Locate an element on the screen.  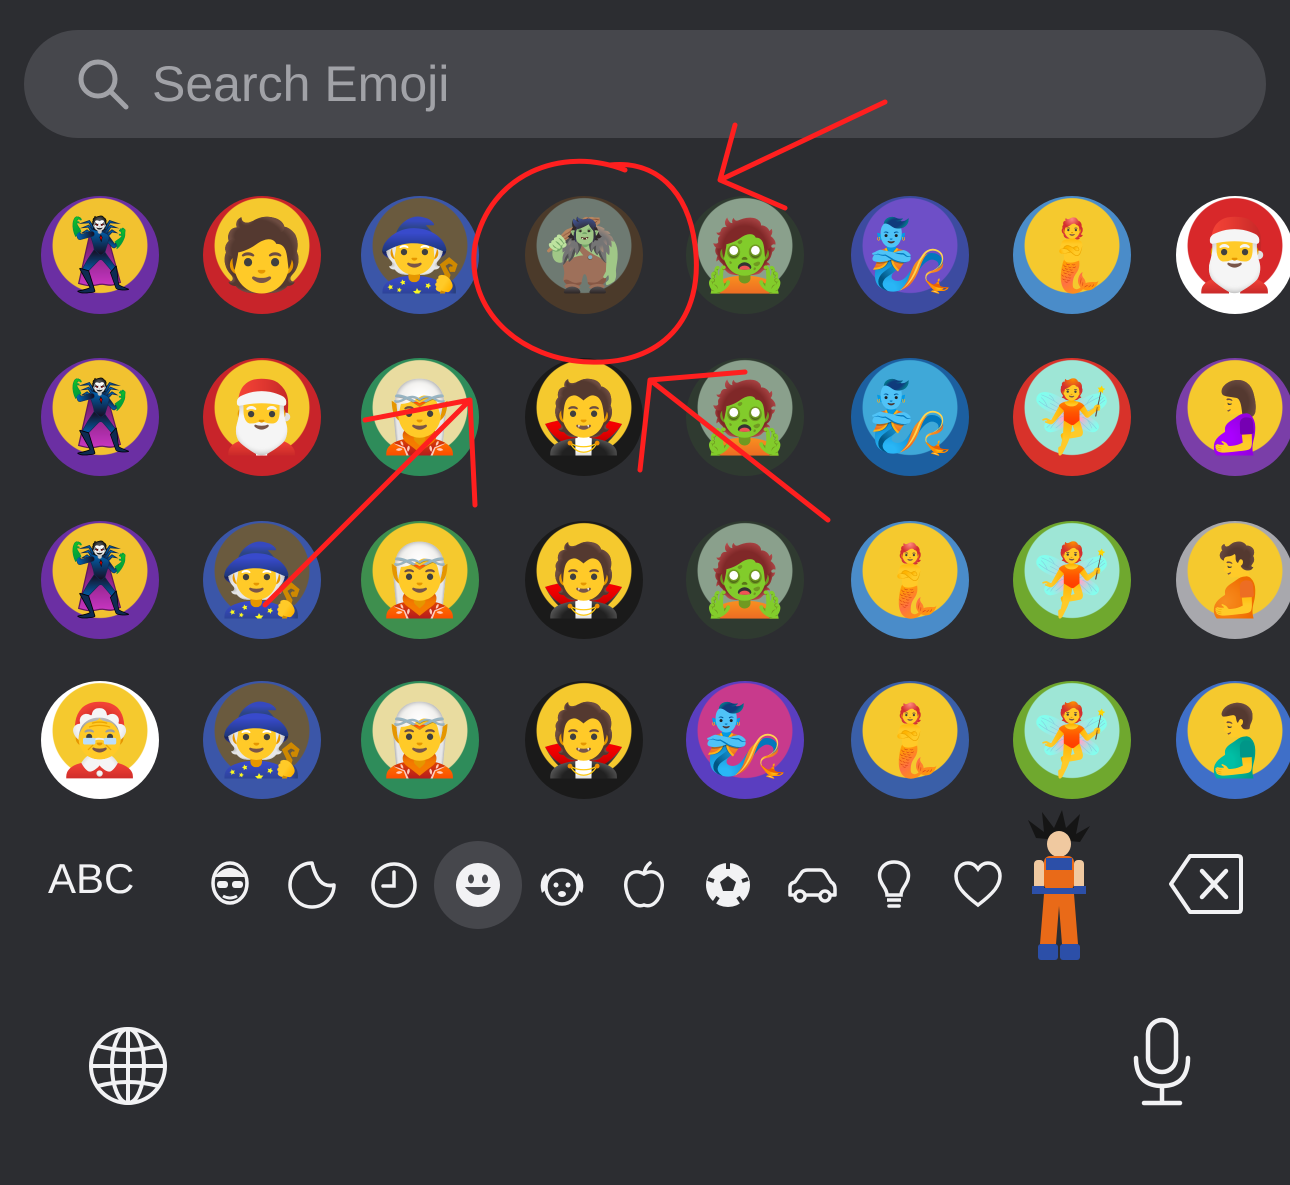
emoji-man-supervillain: 🦹 is located at coordinates (100, 580).